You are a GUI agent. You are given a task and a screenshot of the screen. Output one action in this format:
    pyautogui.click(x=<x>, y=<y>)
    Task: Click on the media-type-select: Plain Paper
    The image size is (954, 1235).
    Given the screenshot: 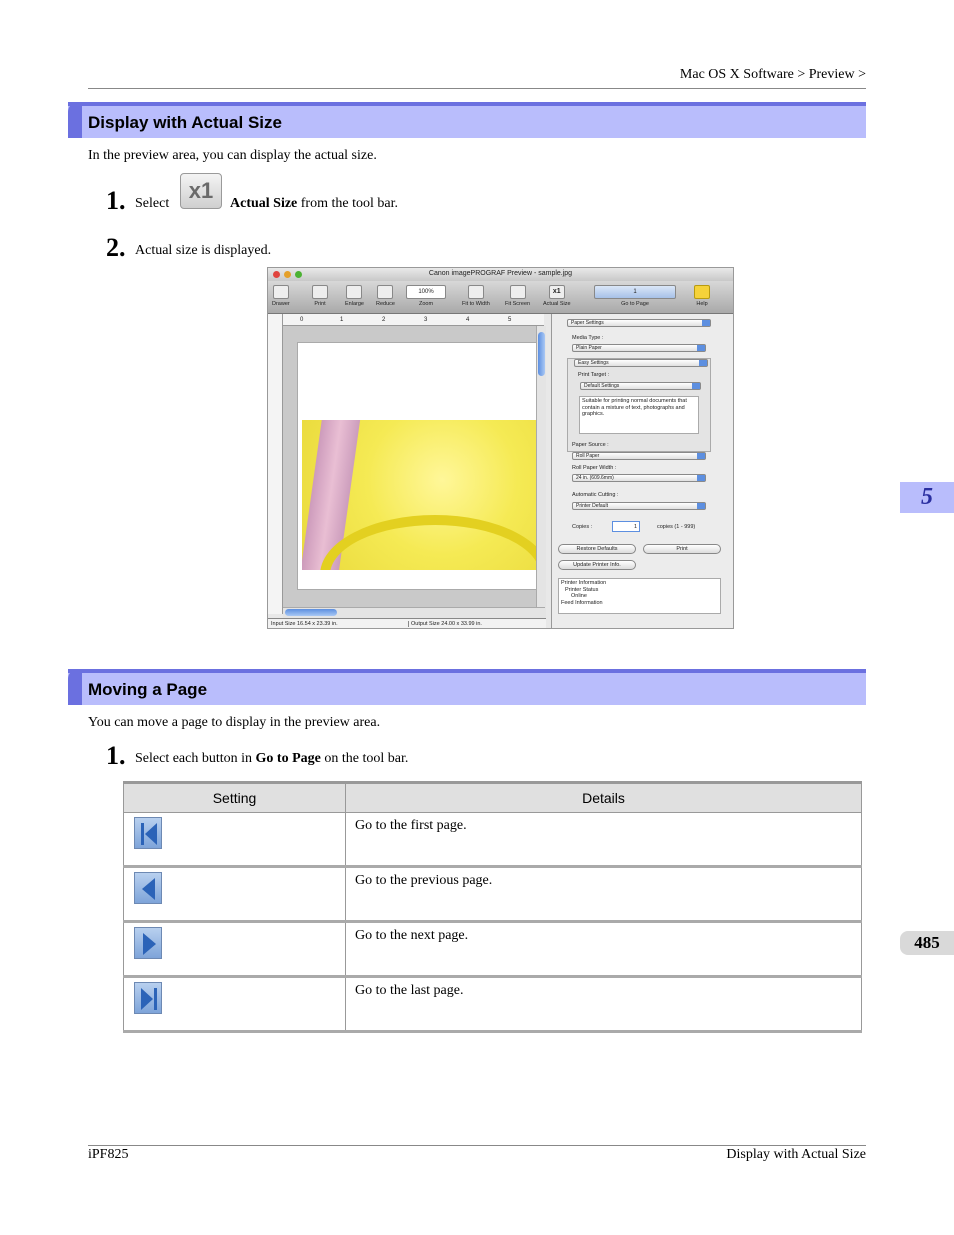 What is the action you would take?
    pyautogui.click(x=639, y=348)
    